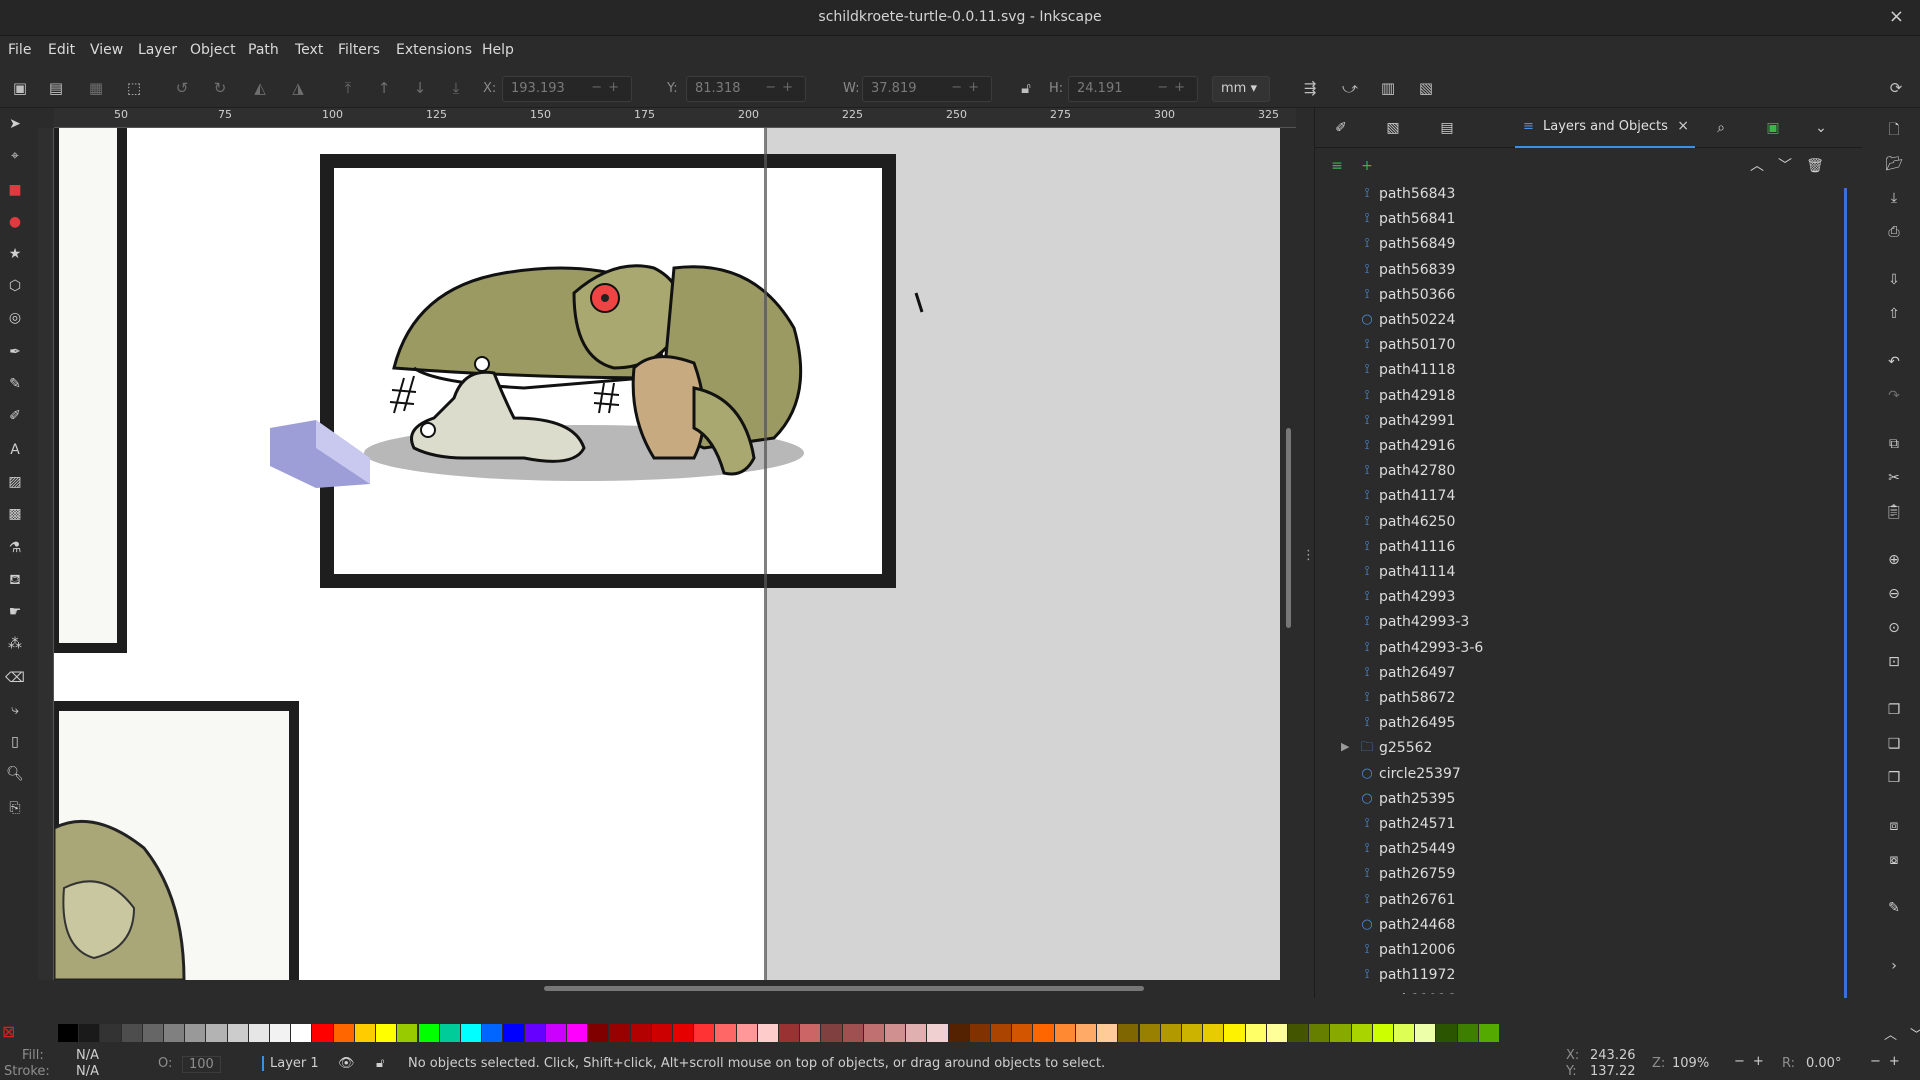 The height and width of the screenshot is (1080, 1920). Describe the element at coordinates (106, 50) in the screenshot. I see `menu-view: View` at that location.